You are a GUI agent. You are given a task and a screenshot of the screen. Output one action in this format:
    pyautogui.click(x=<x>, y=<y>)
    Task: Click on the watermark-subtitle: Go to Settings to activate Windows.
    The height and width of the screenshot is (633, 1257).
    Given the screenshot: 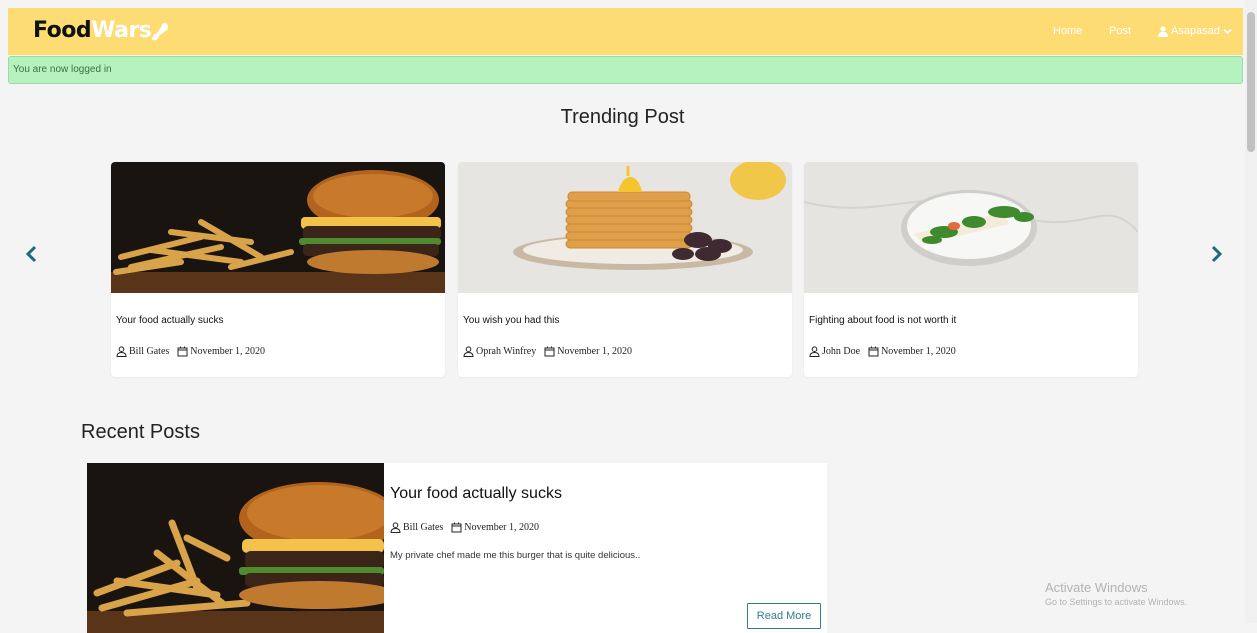 What is the action you would take?
    pyautogui.click(x=1116, y=602)
    